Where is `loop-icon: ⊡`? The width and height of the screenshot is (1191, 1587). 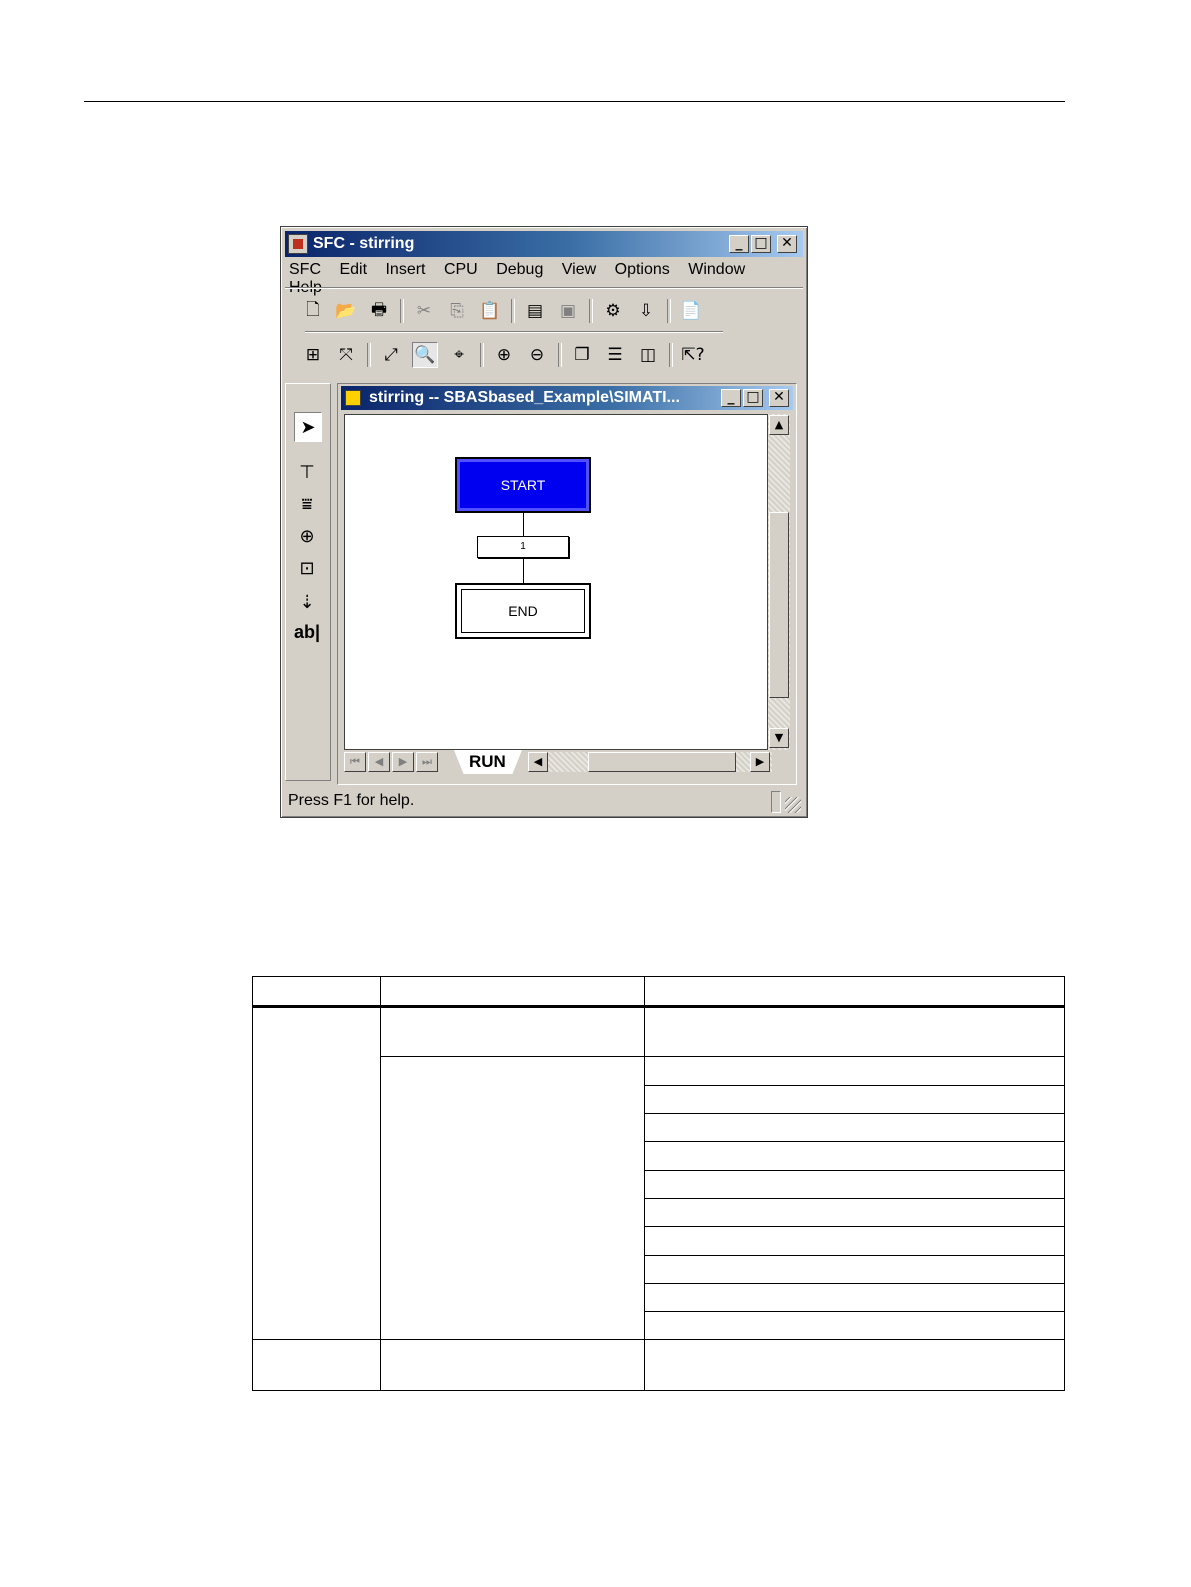
loop-icon: ⊡ is located at coordinates (307, 568).